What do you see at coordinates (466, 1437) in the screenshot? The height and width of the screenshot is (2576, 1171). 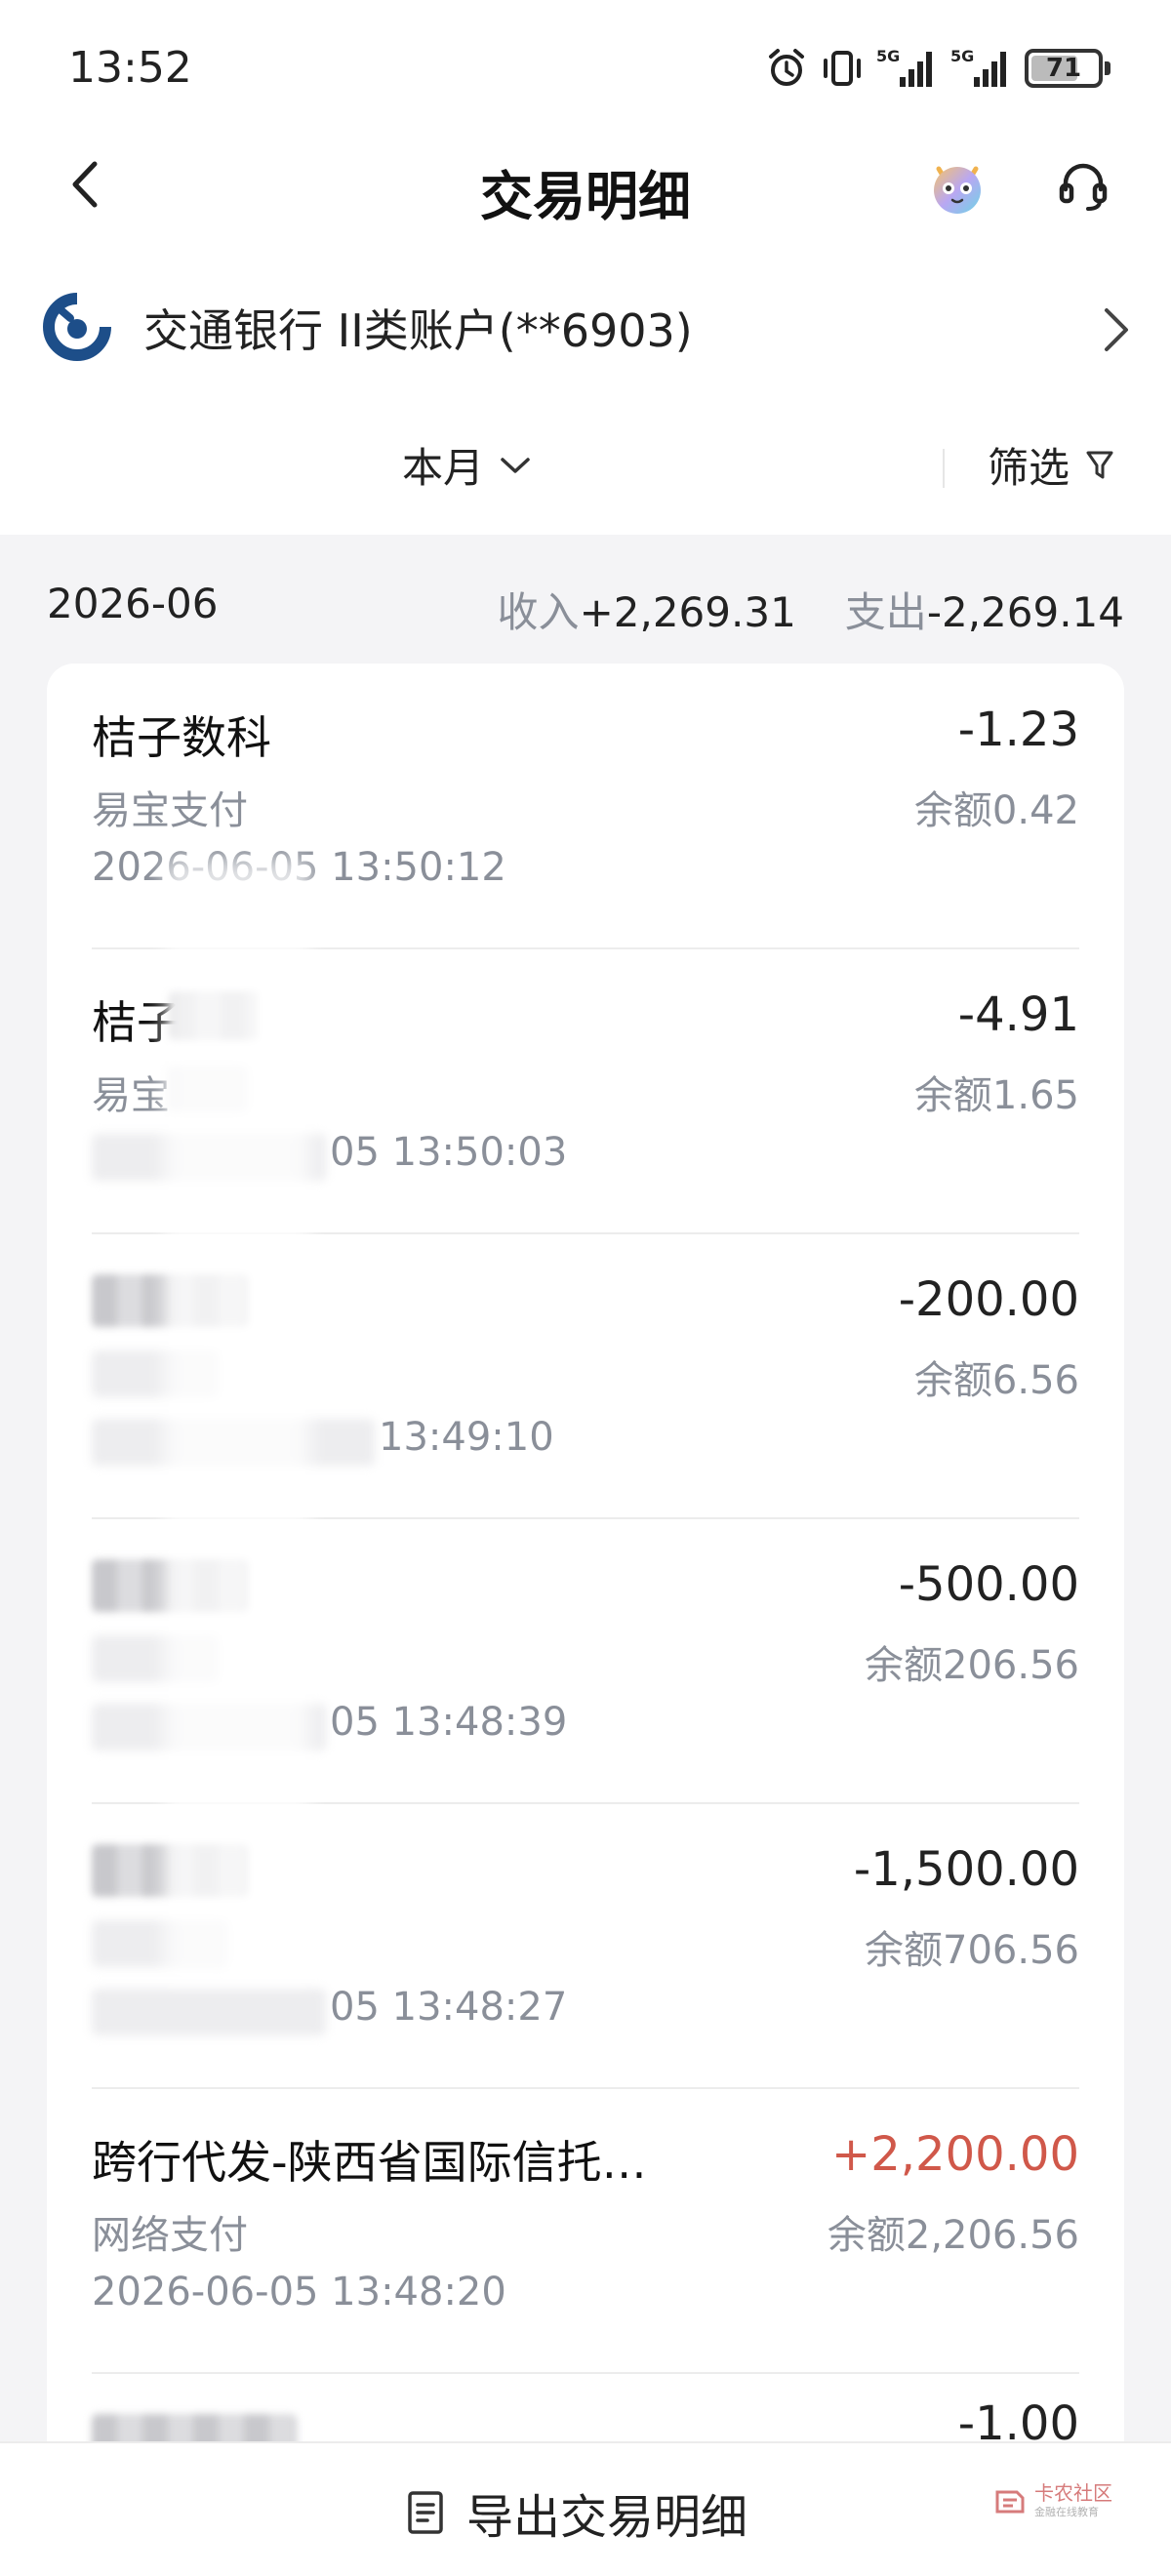 I see `transaction-time: 13:49:10` at bounding box center [466, 1437].